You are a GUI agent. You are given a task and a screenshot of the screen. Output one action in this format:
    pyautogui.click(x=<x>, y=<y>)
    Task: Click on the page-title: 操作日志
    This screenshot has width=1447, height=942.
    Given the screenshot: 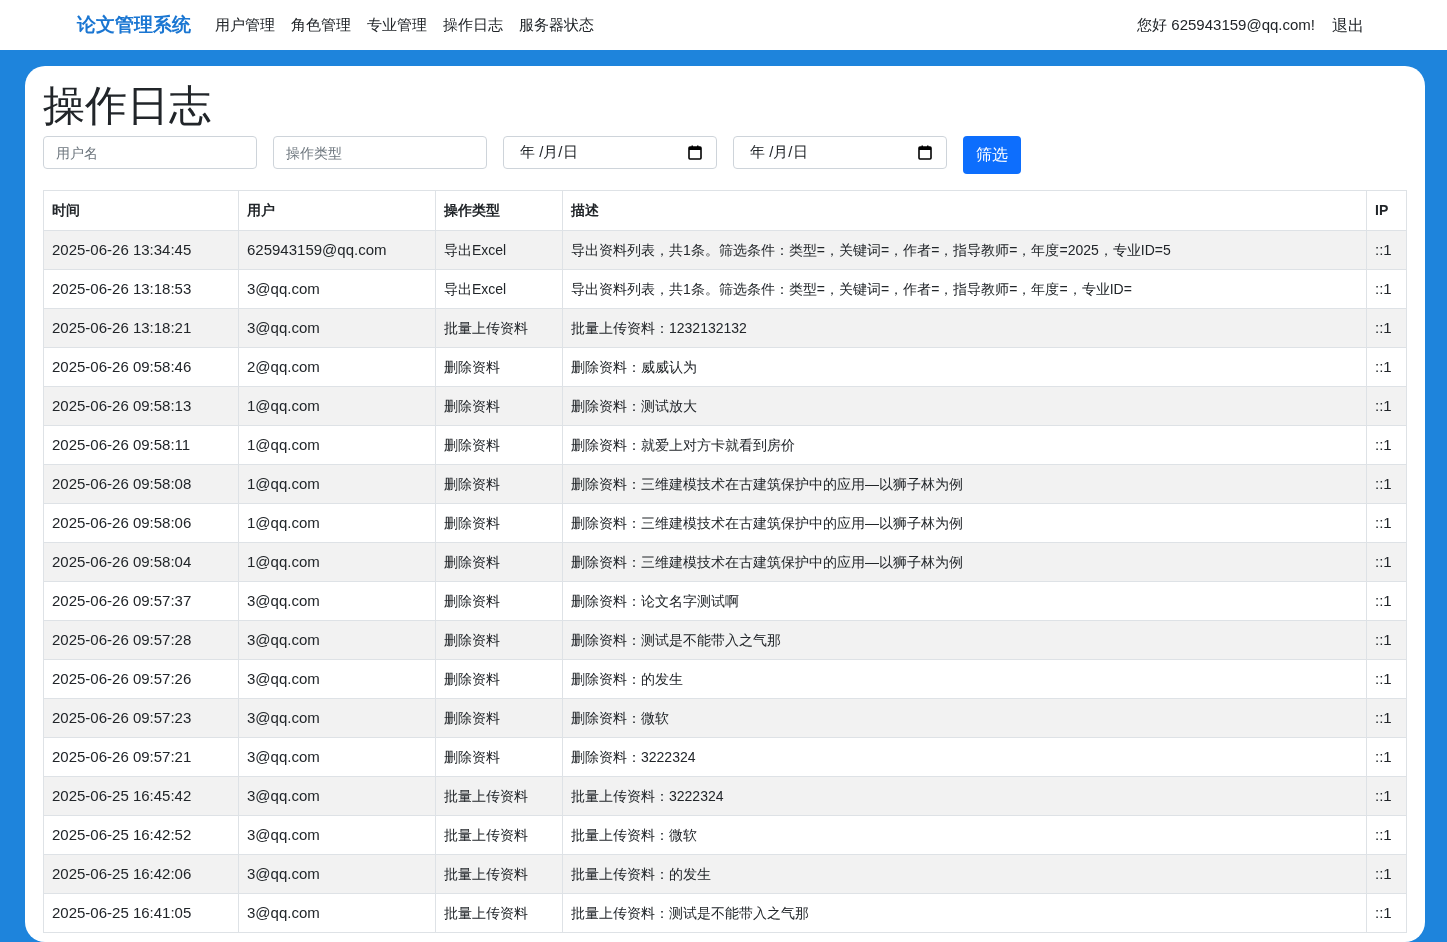 What is the action you would take?
    pyautogui.click(x=127, y=106)
    